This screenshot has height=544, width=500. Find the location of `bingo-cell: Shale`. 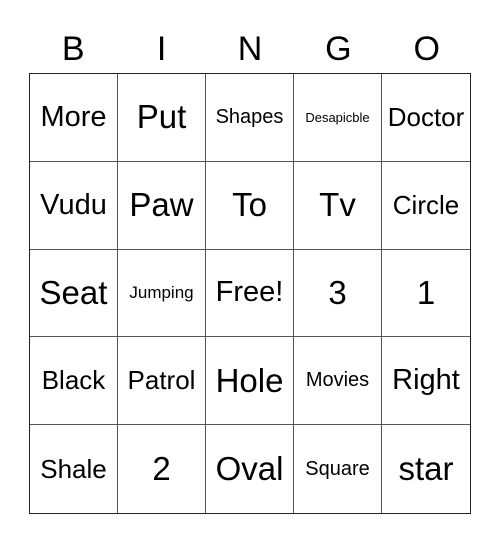

bingo-cell: Shale is located at coordinates (74, 469).